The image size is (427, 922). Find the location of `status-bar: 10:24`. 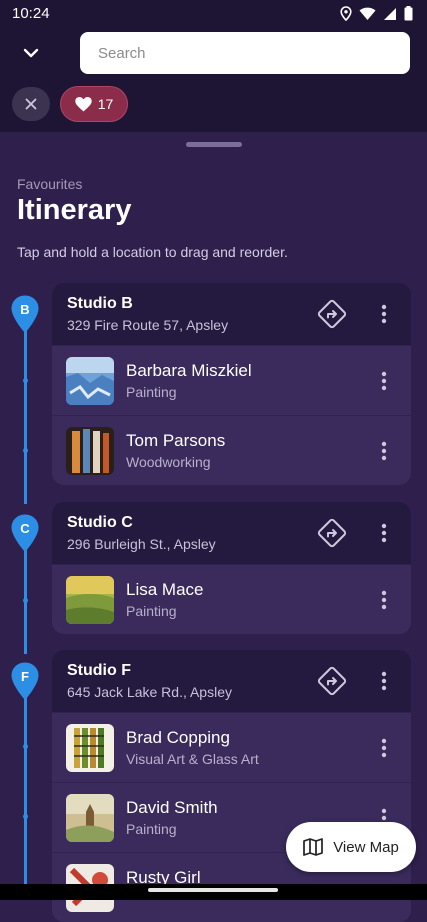

status-bar: 10:24 is located at coordinates (213, 14).